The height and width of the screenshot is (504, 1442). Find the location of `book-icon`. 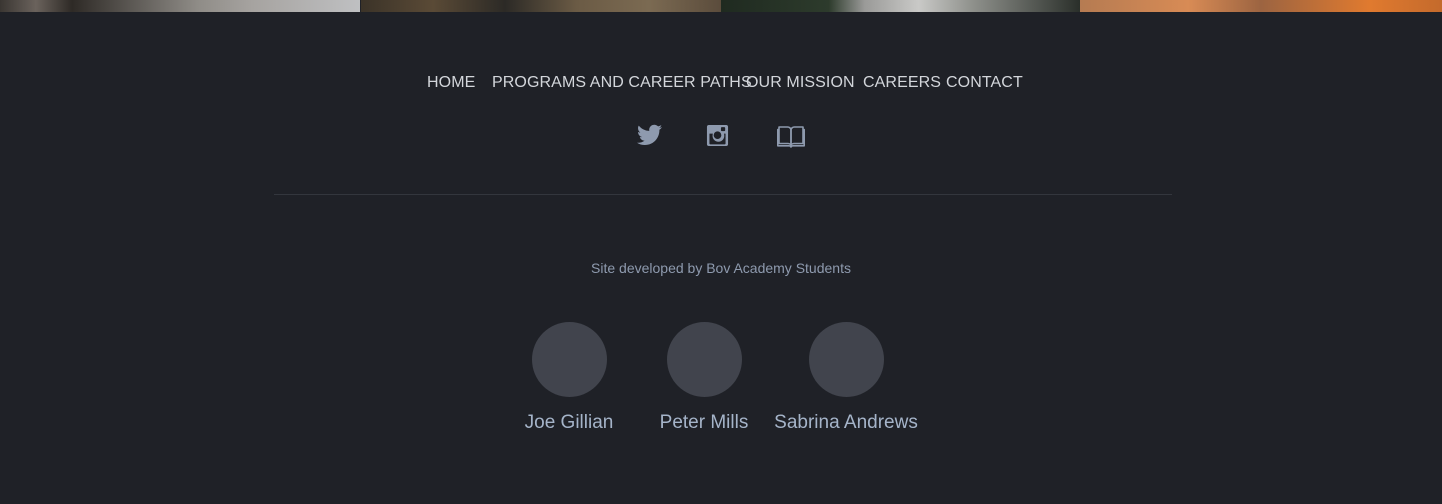

book-icon is located at coordinates (791, 138).